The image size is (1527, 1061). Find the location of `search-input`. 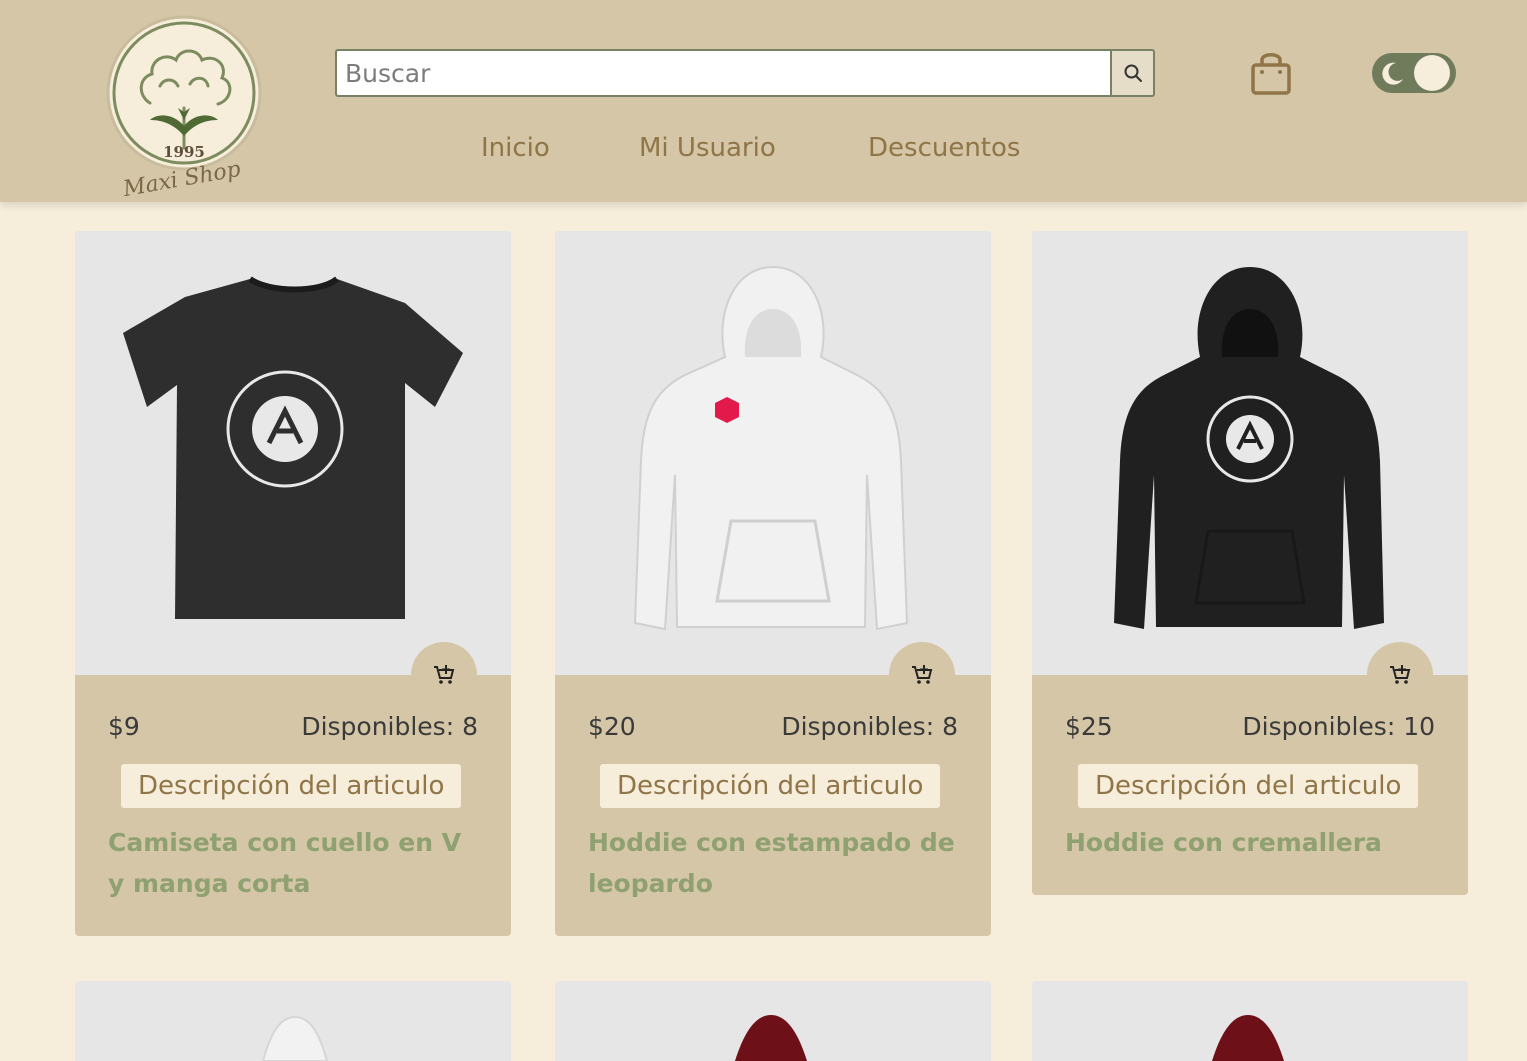

search-input is located at coordinates (723, 73).